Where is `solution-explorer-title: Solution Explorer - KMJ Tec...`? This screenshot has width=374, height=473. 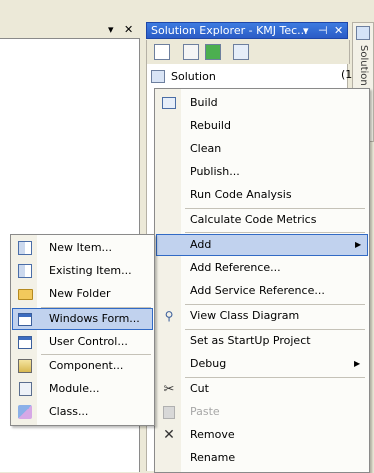
solution-explorer-title: Solution Explorer - KMJ Tec... is located at coordinates (229, 30).